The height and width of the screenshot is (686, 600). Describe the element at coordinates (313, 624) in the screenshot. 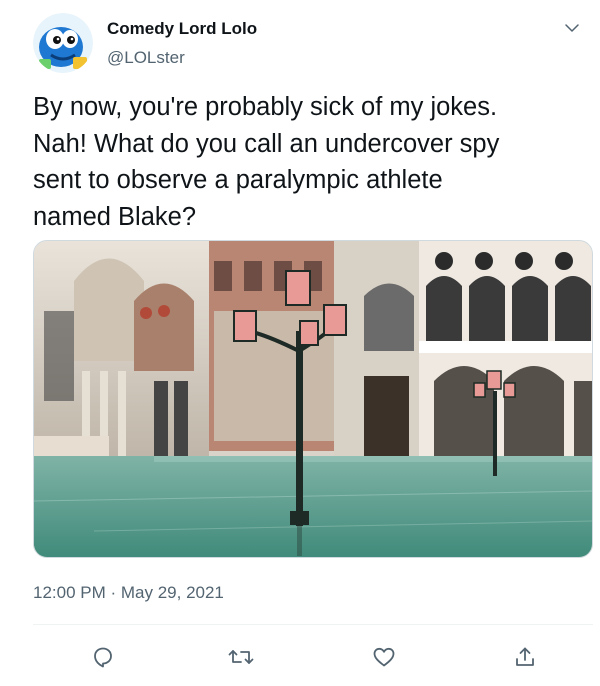

I see `action-bar-divider` at that location.